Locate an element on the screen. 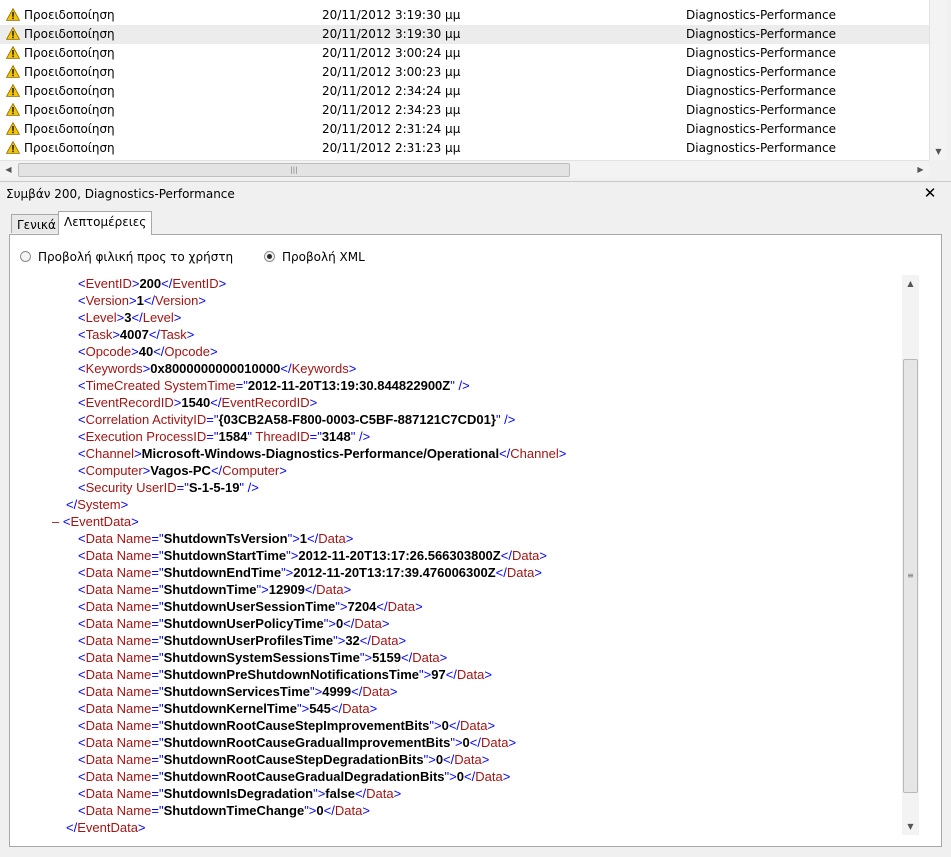 The height and width of the screenshot is (857, 951). event-detail-title: Συμβάν 200, Diagnostics-Performance is located at coordinates (120, 194).